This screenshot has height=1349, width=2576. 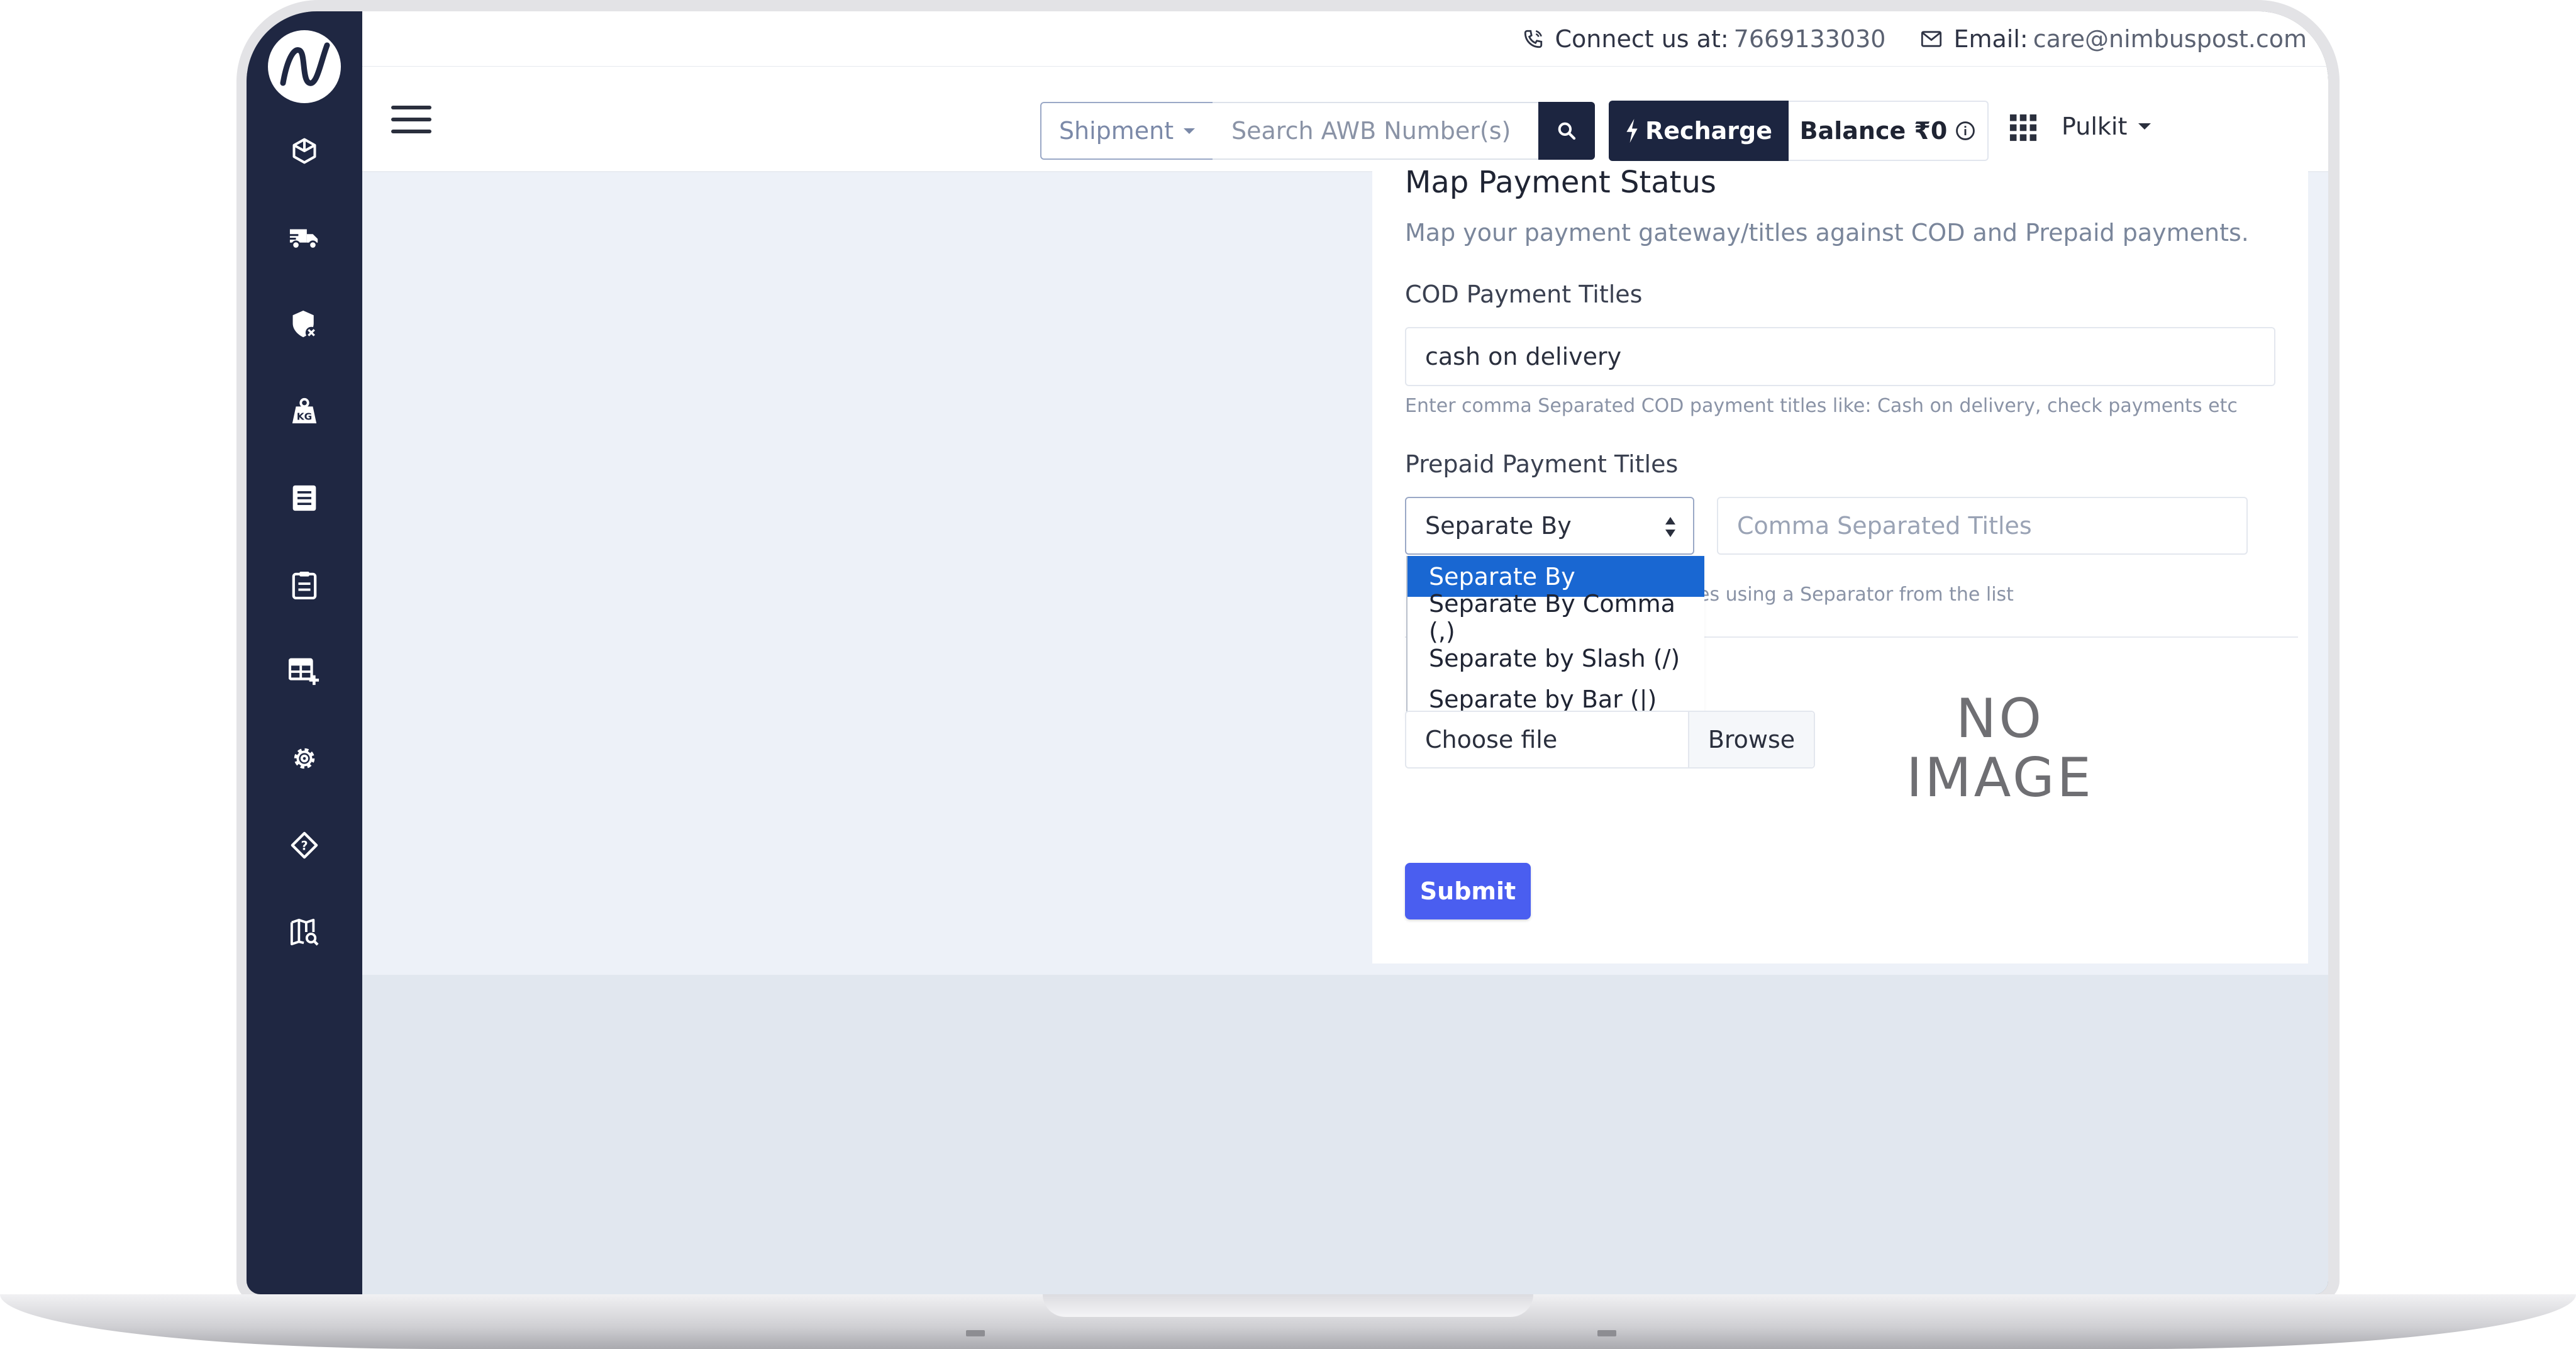 I want to click on lightning-icon, so click(x=1632, y=131).